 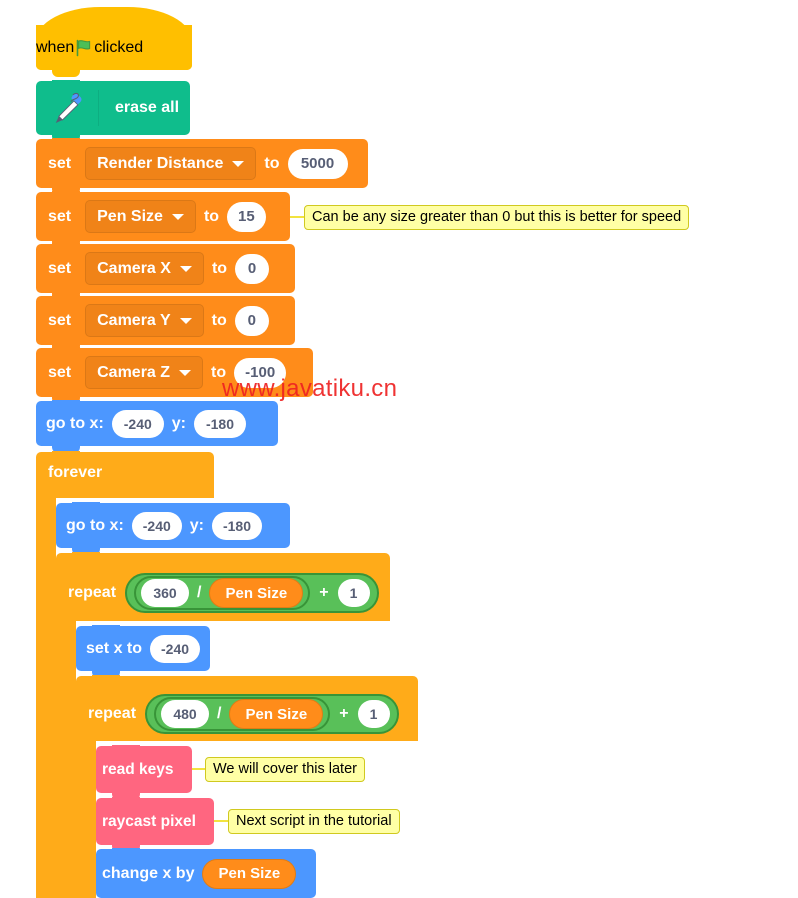 I want to click on repeat-360-label-wrap: repeat 360 / Pen Size + 1, so click(x=223, y=593).